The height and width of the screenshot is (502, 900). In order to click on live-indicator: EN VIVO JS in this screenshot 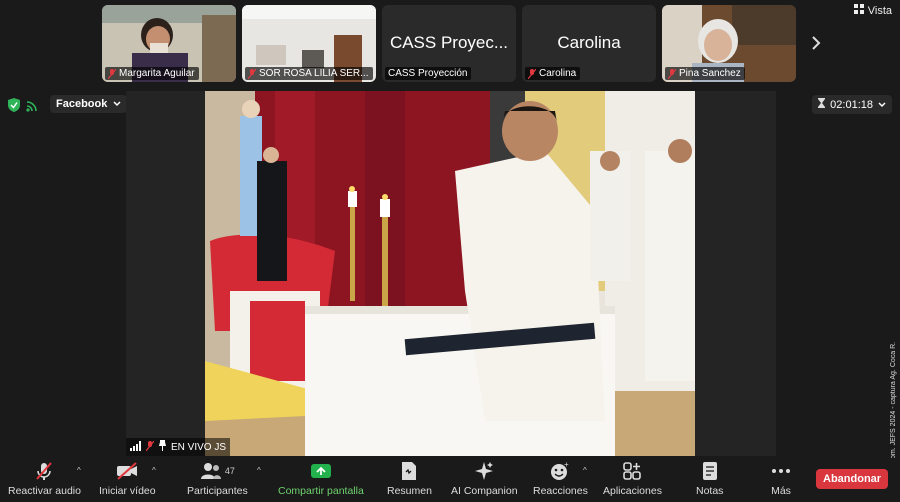, I will do `click(178, 447)`.